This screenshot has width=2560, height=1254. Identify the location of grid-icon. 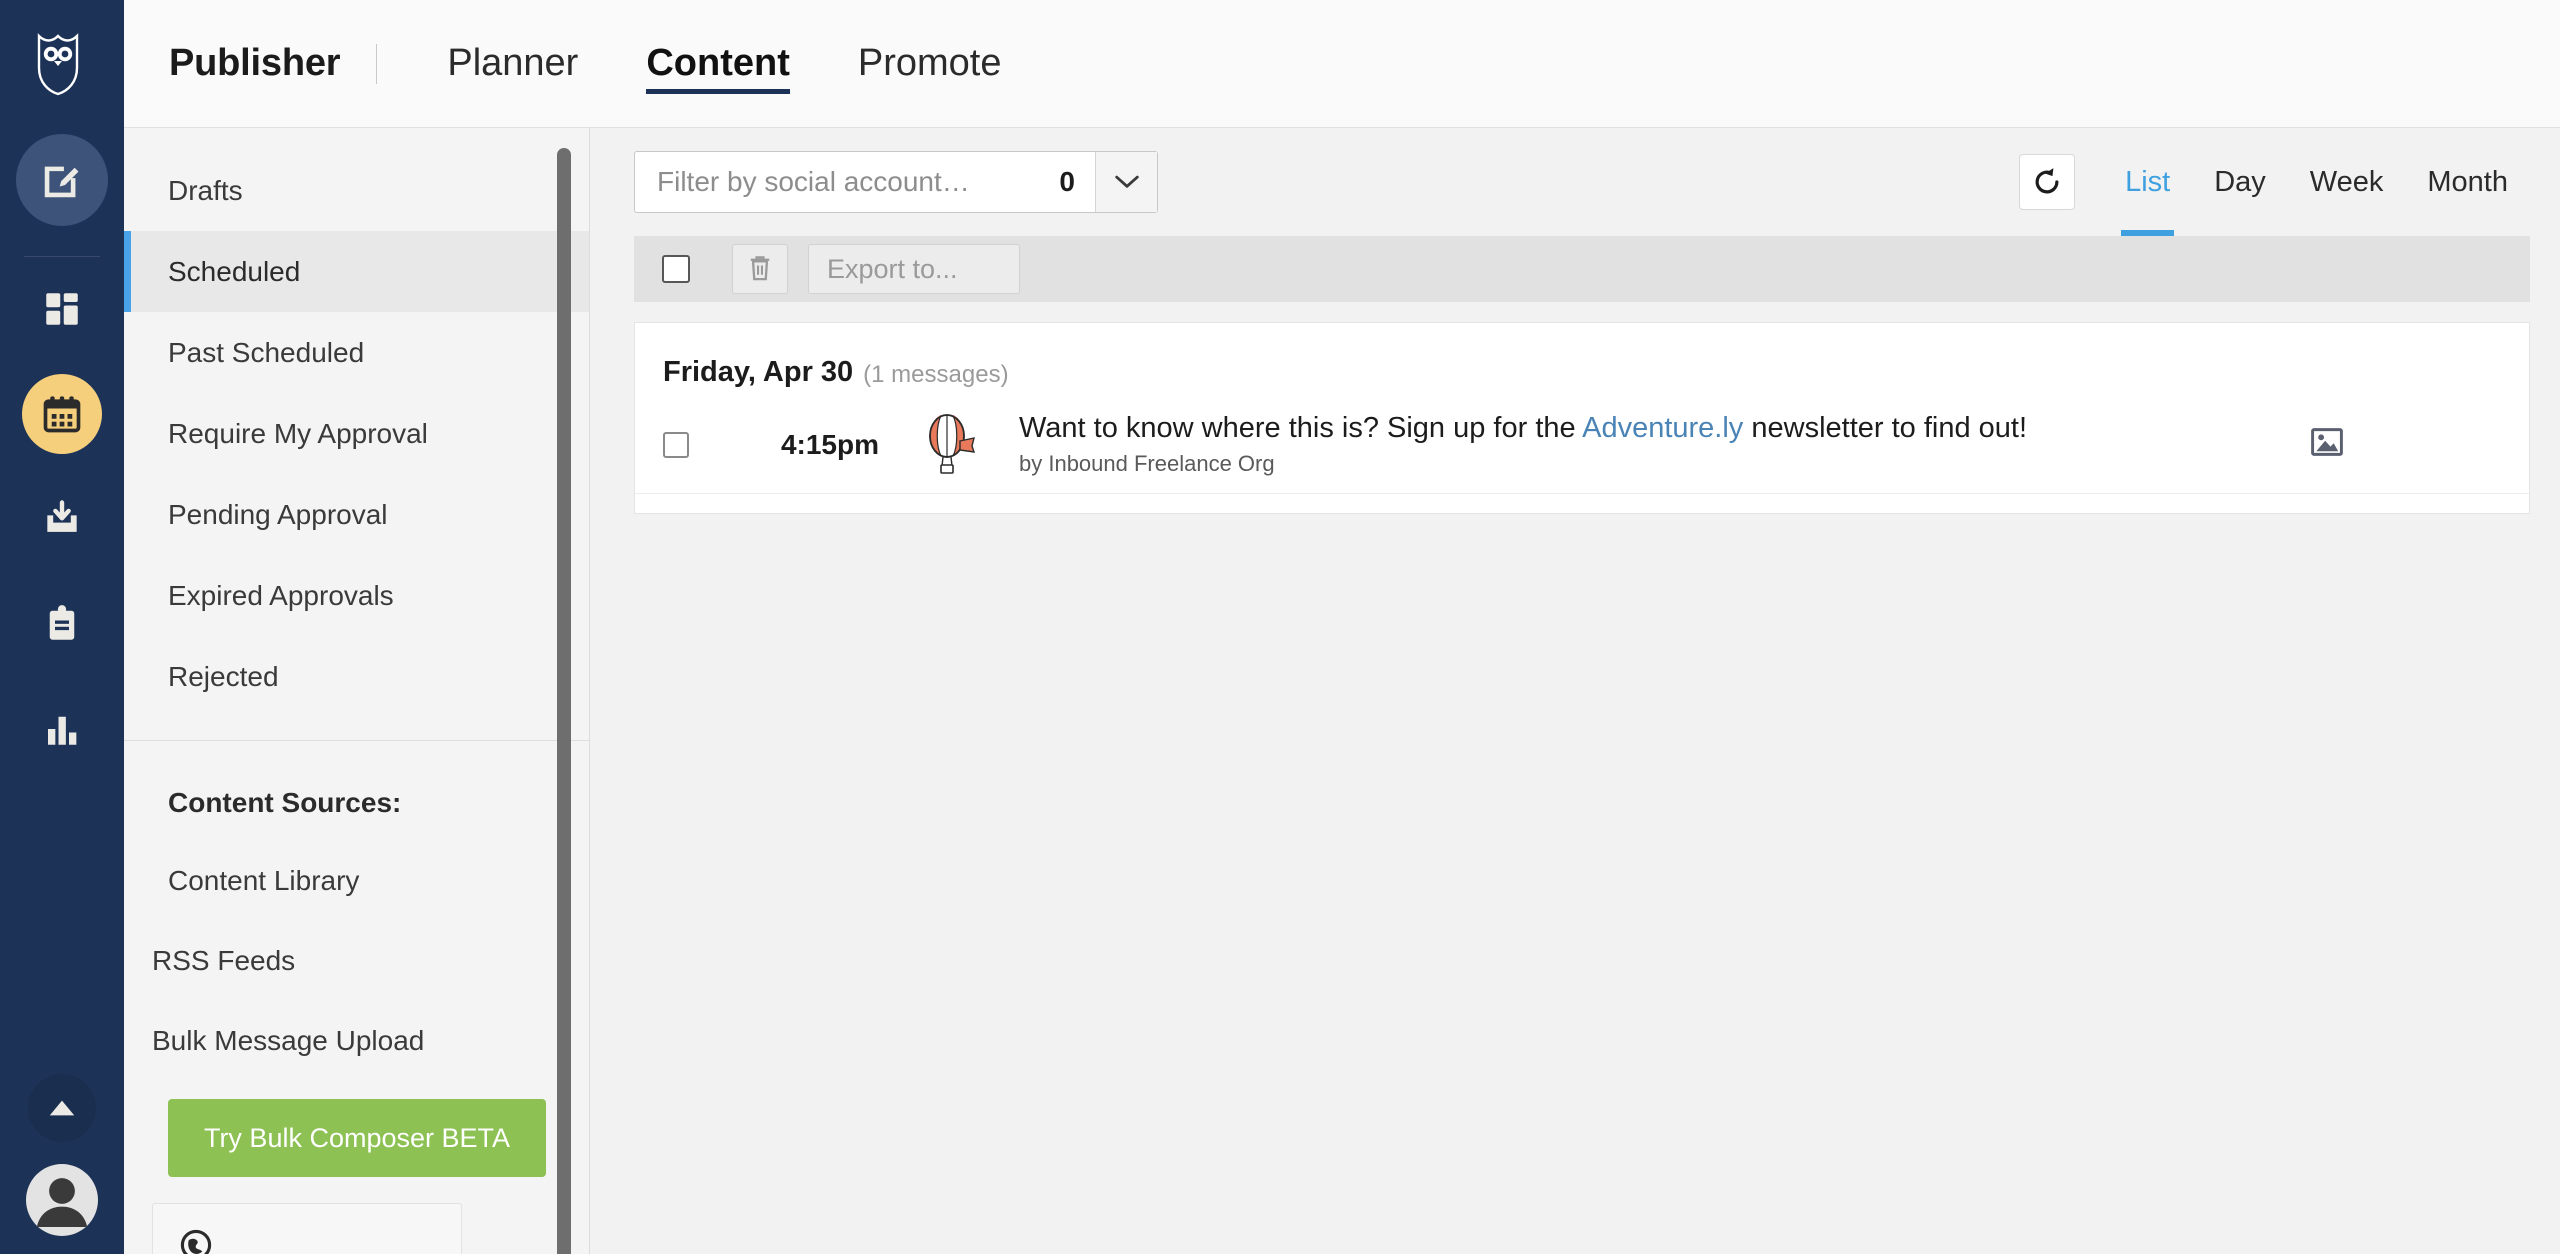
(62, 309).